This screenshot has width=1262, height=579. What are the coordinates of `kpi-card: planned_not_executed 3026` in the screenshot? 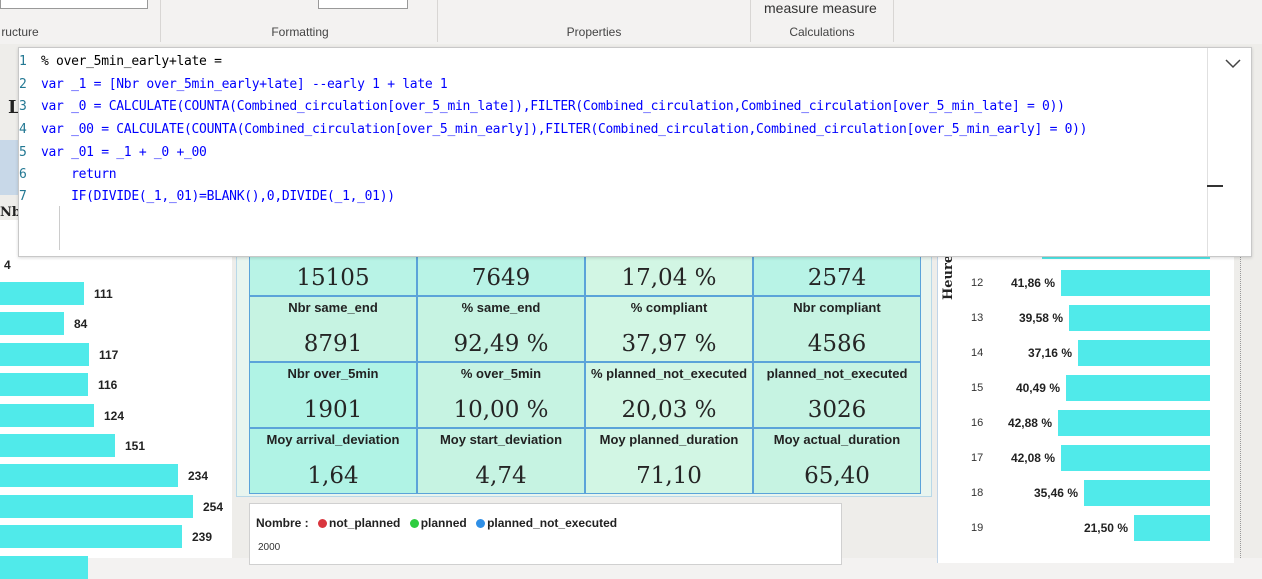 It's located at (837, 395).